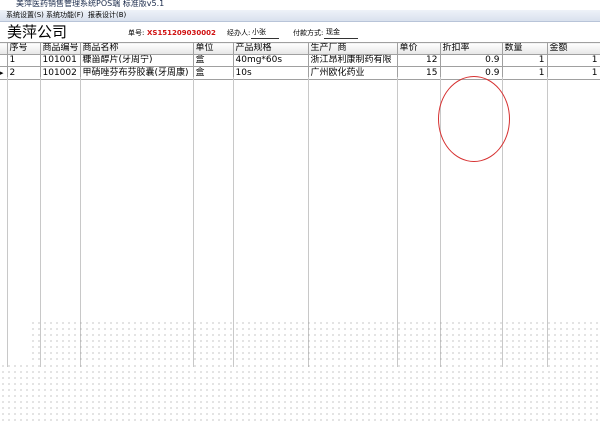 The image size is (600, 423). What do you see at coordinates (137, 73) in the screenshot?
I see `cell-name: 甲硝唑芬布芬胶囊(牙周康)` at bounding box center [137, 73].